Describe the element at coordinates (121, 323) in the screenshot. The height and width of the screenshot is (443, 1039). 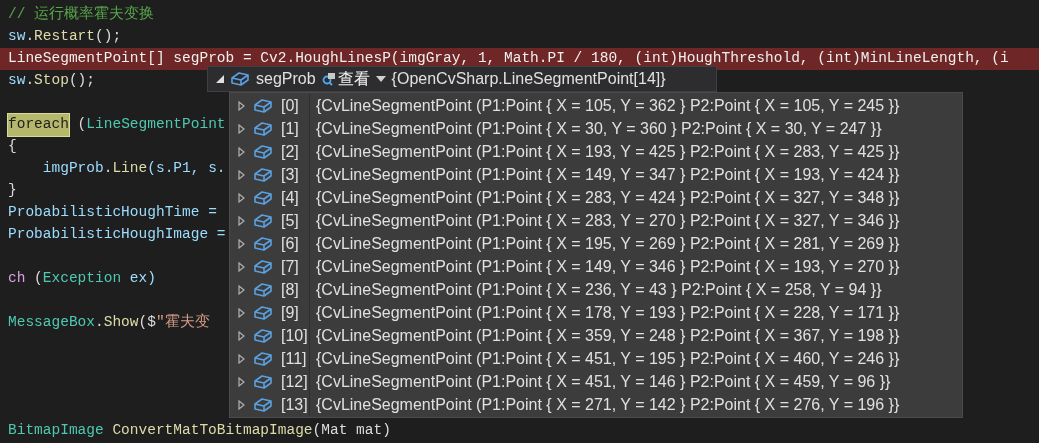
I see `code-text: Show` at that location.